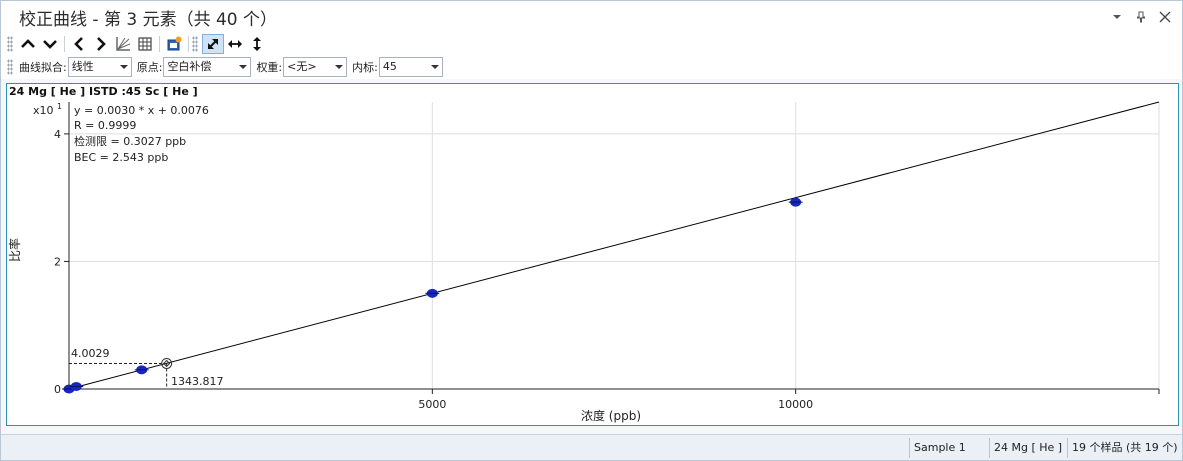 Image resolution: width=1183 pixels, height=461 pixels. I want to click on previous-left-button, so click(79, 44).